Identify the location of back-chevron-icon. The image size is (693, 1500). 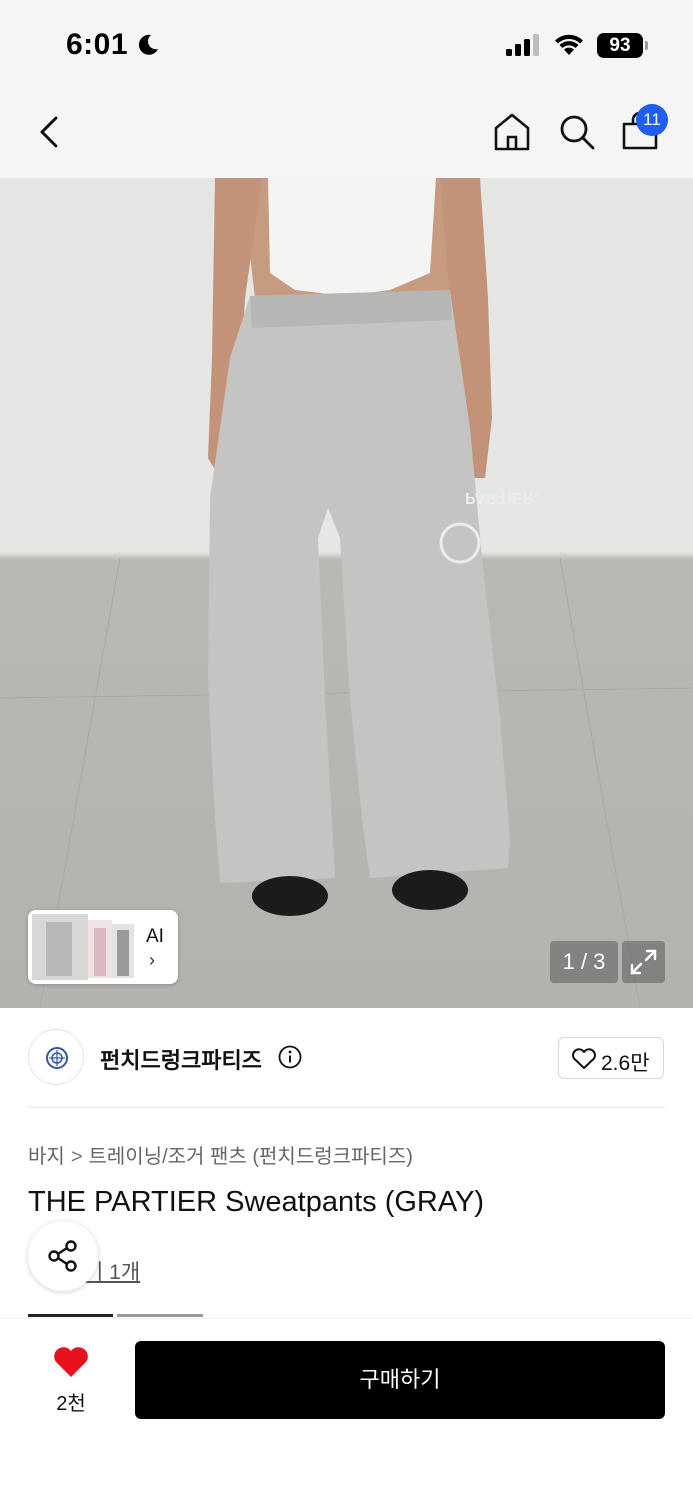
(50, 132).